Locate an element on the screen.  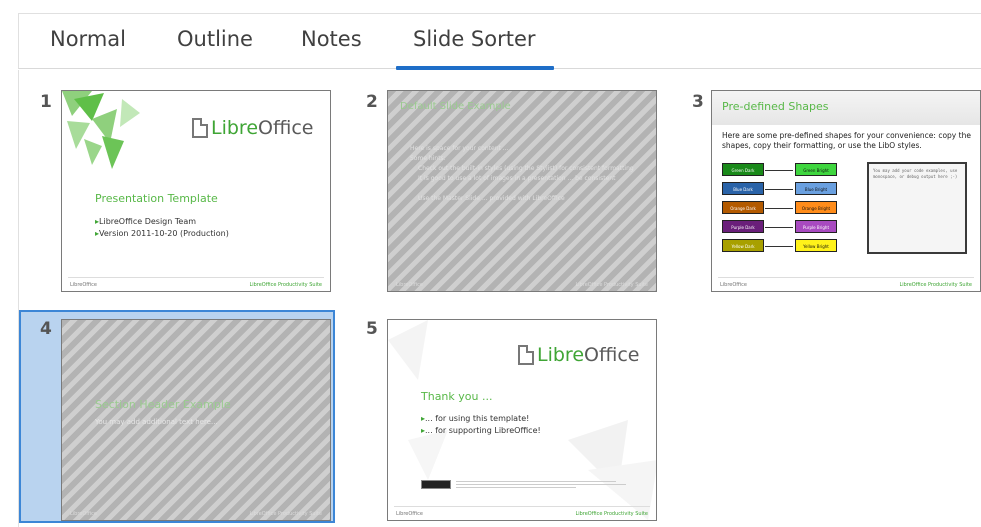
slide-bullet: Some hints: is located at coordinates (428, 158).